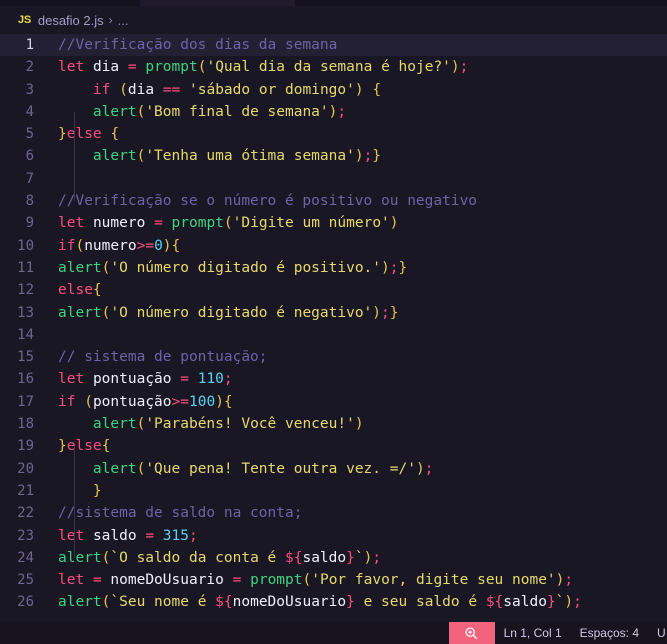 This screenshot has height=644, width=667. I want to click on code-line-content: }else{, so click(357, 446).